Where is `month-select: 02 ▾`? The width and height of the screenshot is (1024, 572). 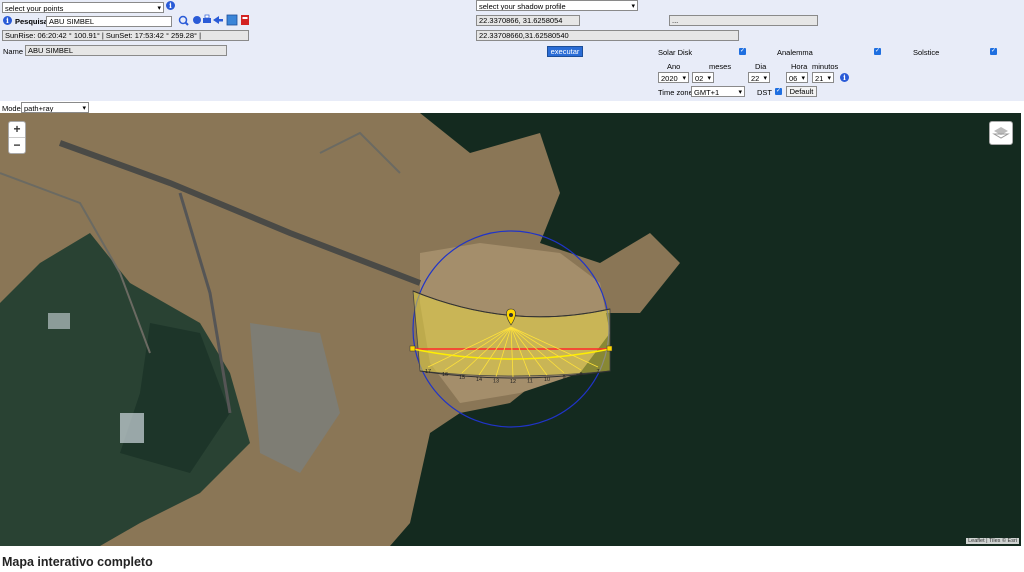 month-select: 02 ▾ is located at coordinates (703, 77).